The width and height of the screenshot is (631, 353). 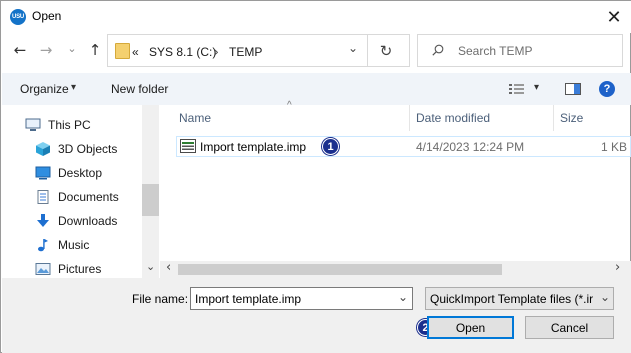 I want to click on sidebar-scrollbar-thumb, so click(x=150, y=200).